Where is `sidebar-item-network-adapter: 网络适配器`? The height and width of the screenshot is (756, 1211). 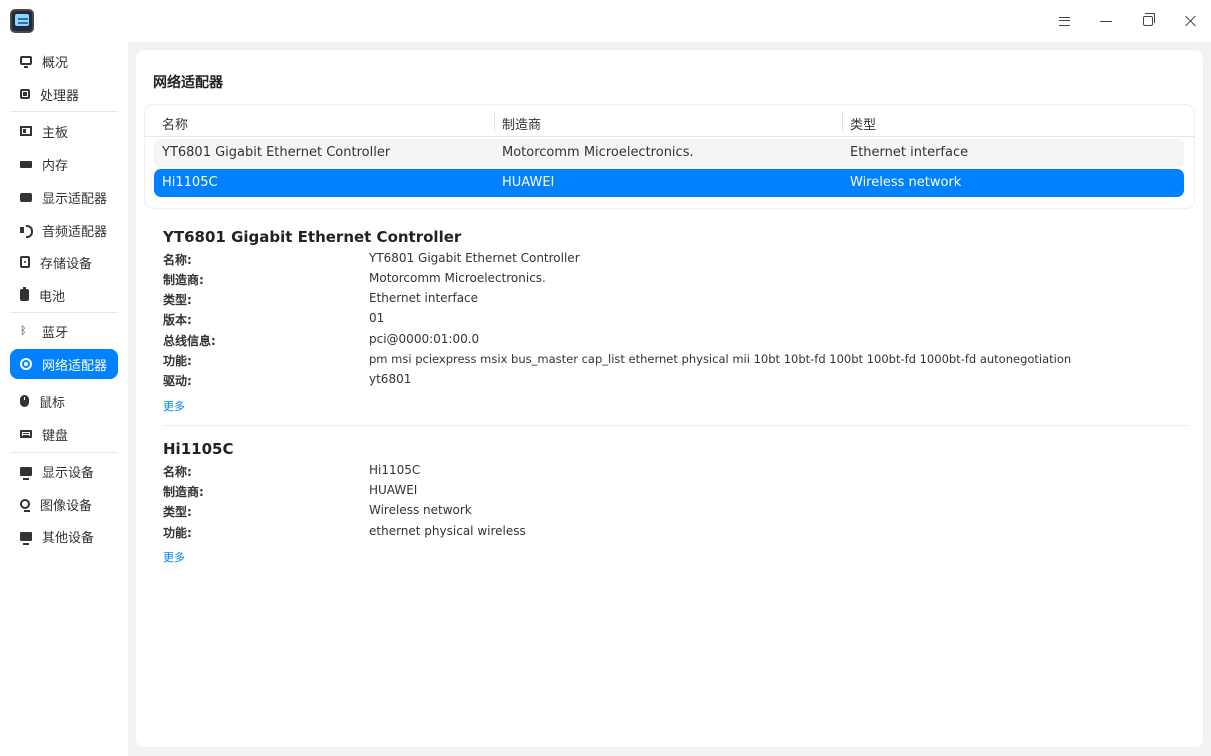 sidebar-item-network-adapter: 网络适配器 is located at coordinates (64, 364).